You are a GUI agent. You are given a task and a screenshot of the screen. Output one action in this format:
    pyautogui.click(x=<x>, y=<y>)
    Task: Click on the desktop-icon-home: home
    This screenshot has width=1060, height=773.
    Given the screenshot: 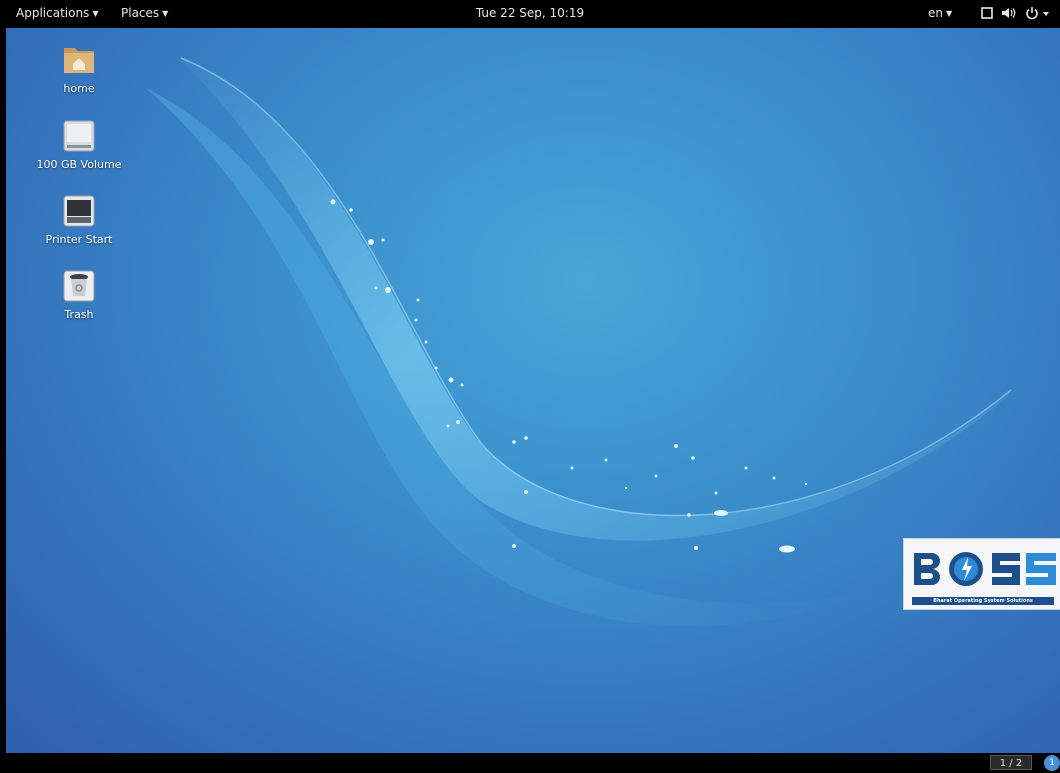 What is the action you would take?
    pyautogui.click(x=79, y=68)
    